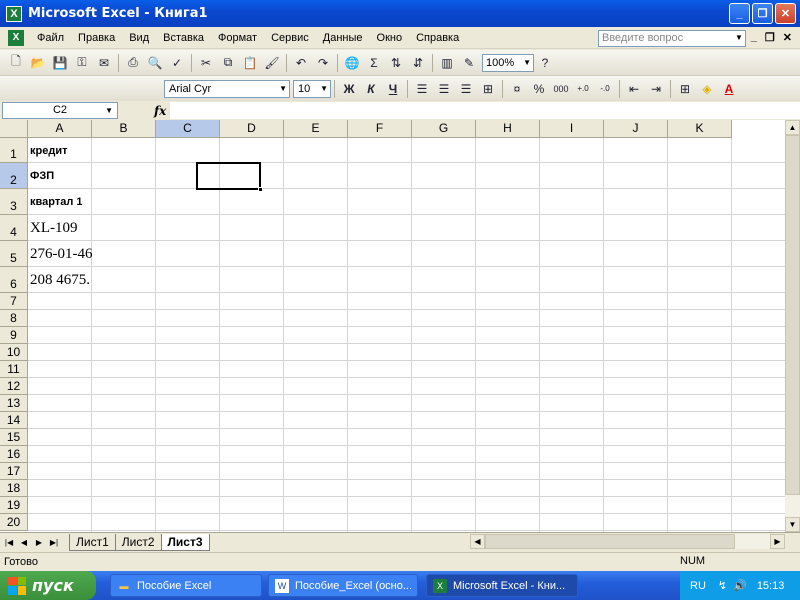  I want to click on sort-ascending-icon: ⇅, so click(396, 63).